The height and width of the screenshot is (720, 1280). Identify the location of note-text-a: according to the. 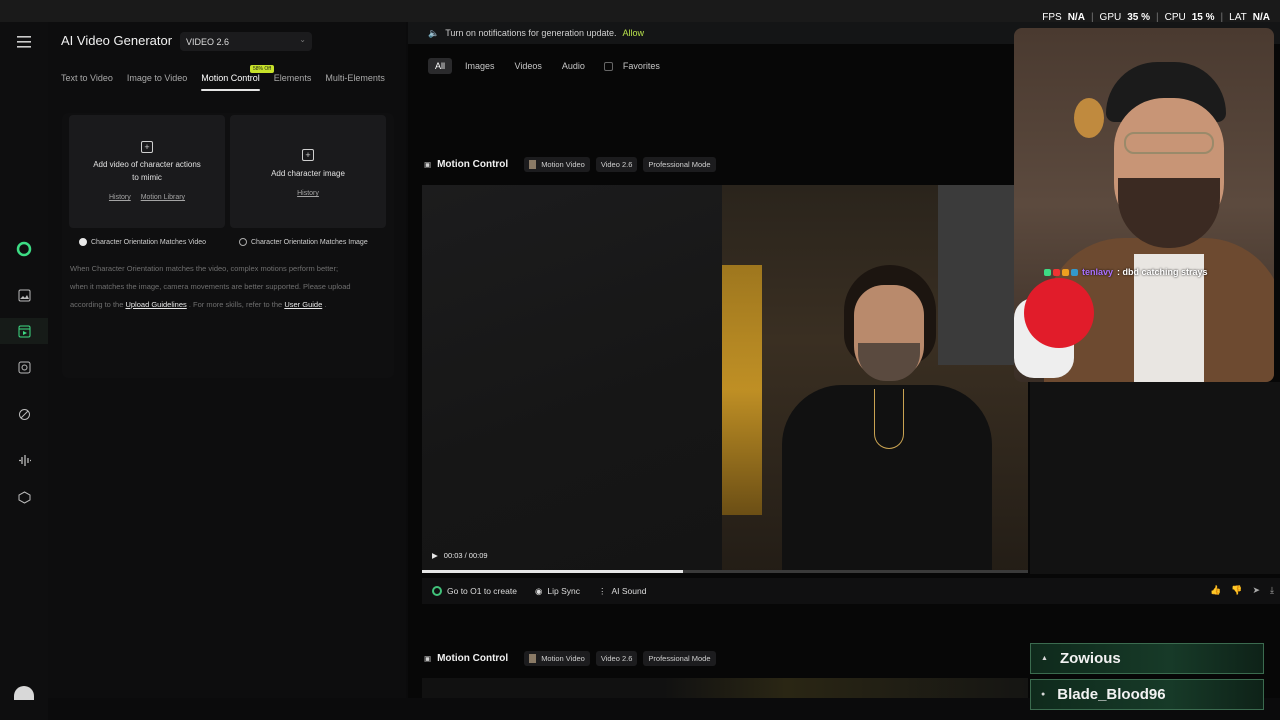
(97, 304).